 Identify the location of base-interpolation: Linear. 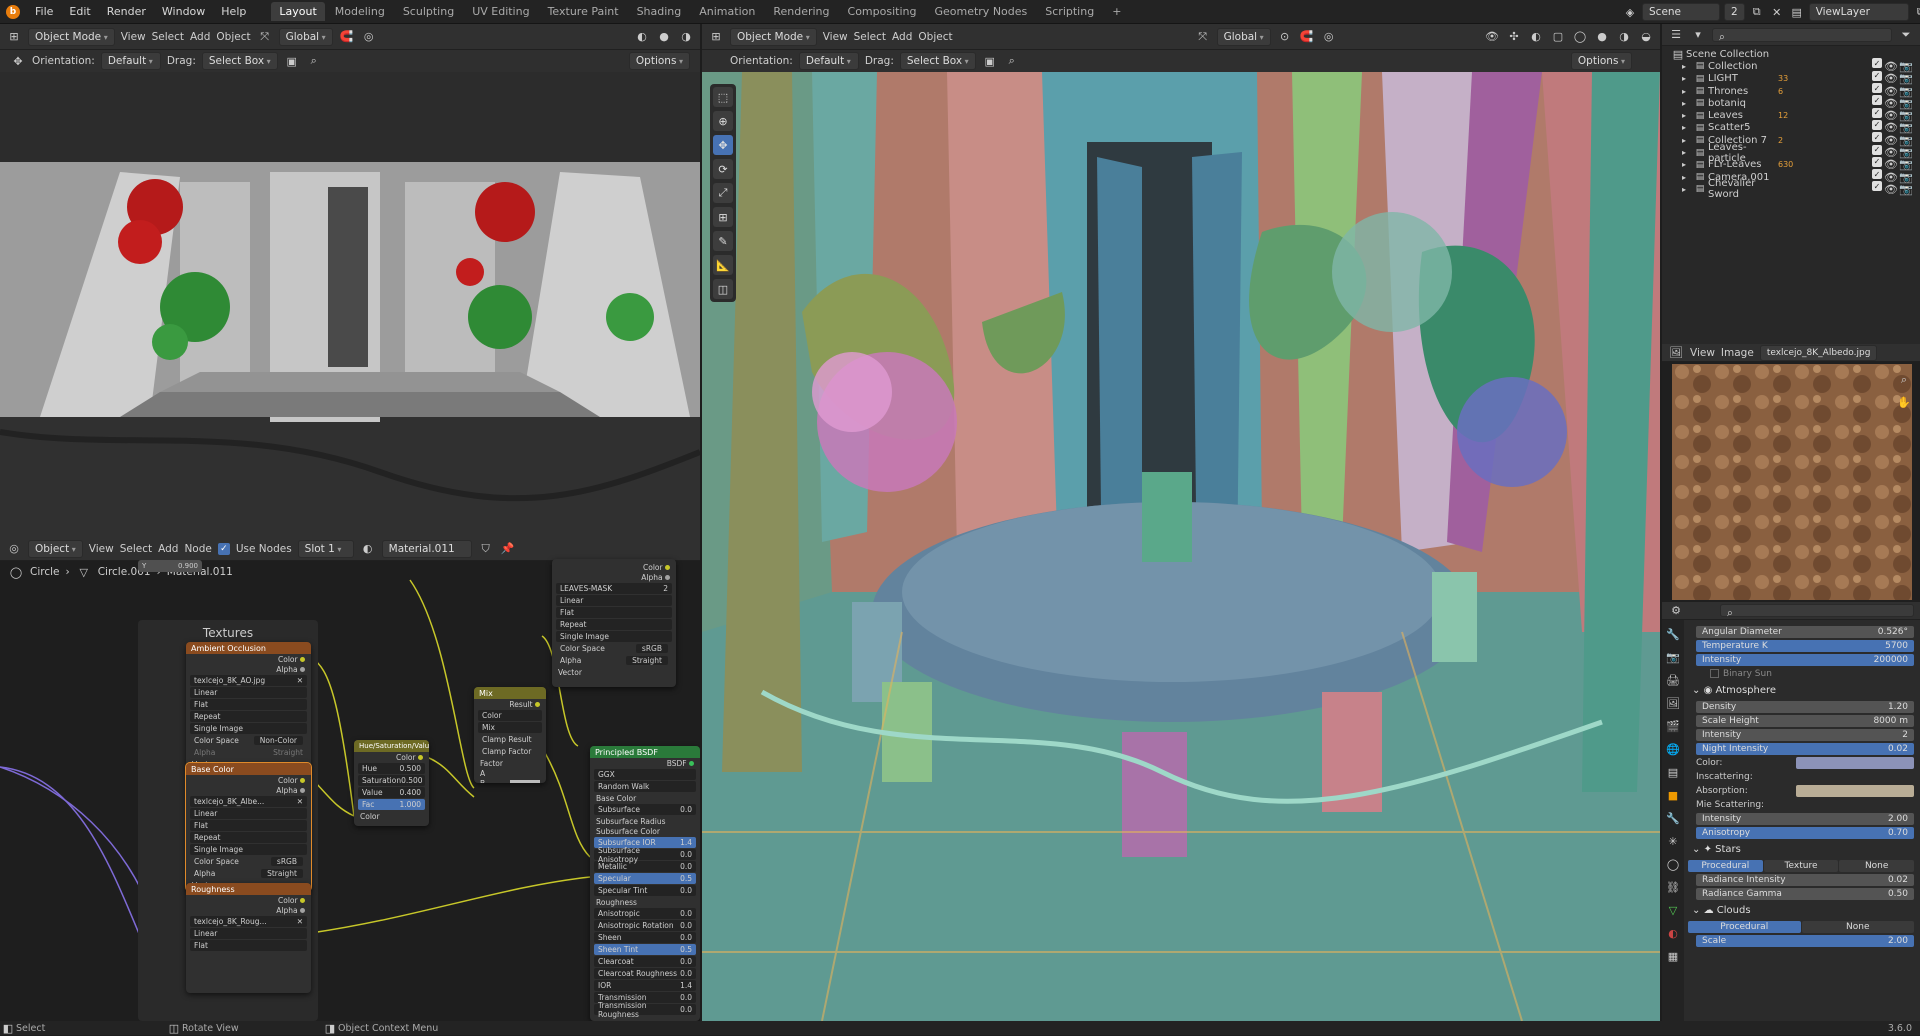
(248, 813).